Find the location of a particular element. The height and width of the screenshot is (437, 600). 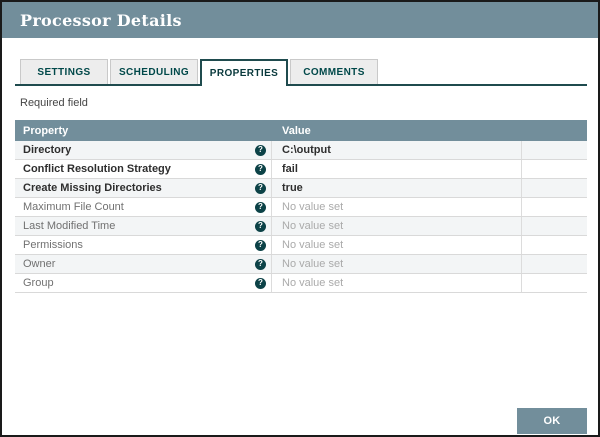

table-header-row: Property Value is located at coordinates (301, 130).